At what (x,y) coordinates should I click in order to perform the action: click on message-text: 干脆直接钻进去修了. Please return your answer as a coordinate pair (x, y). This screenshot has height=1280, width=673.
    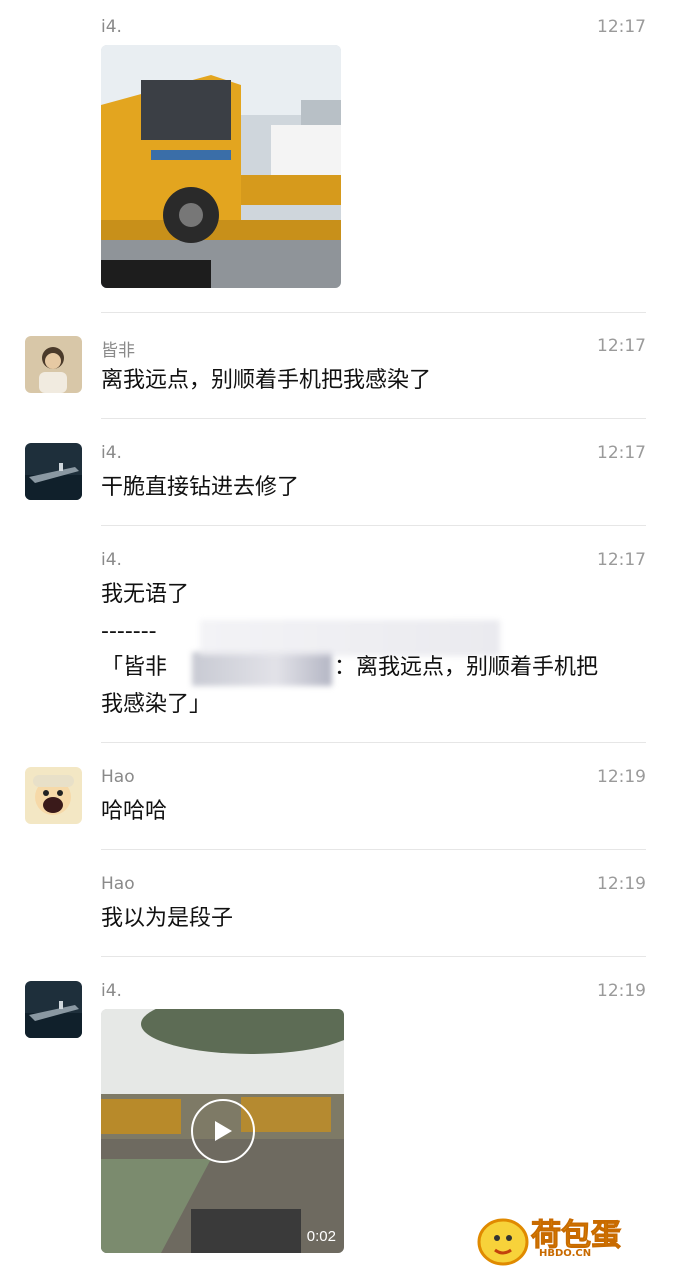
    Looking at the image, I should click on (200, 487).